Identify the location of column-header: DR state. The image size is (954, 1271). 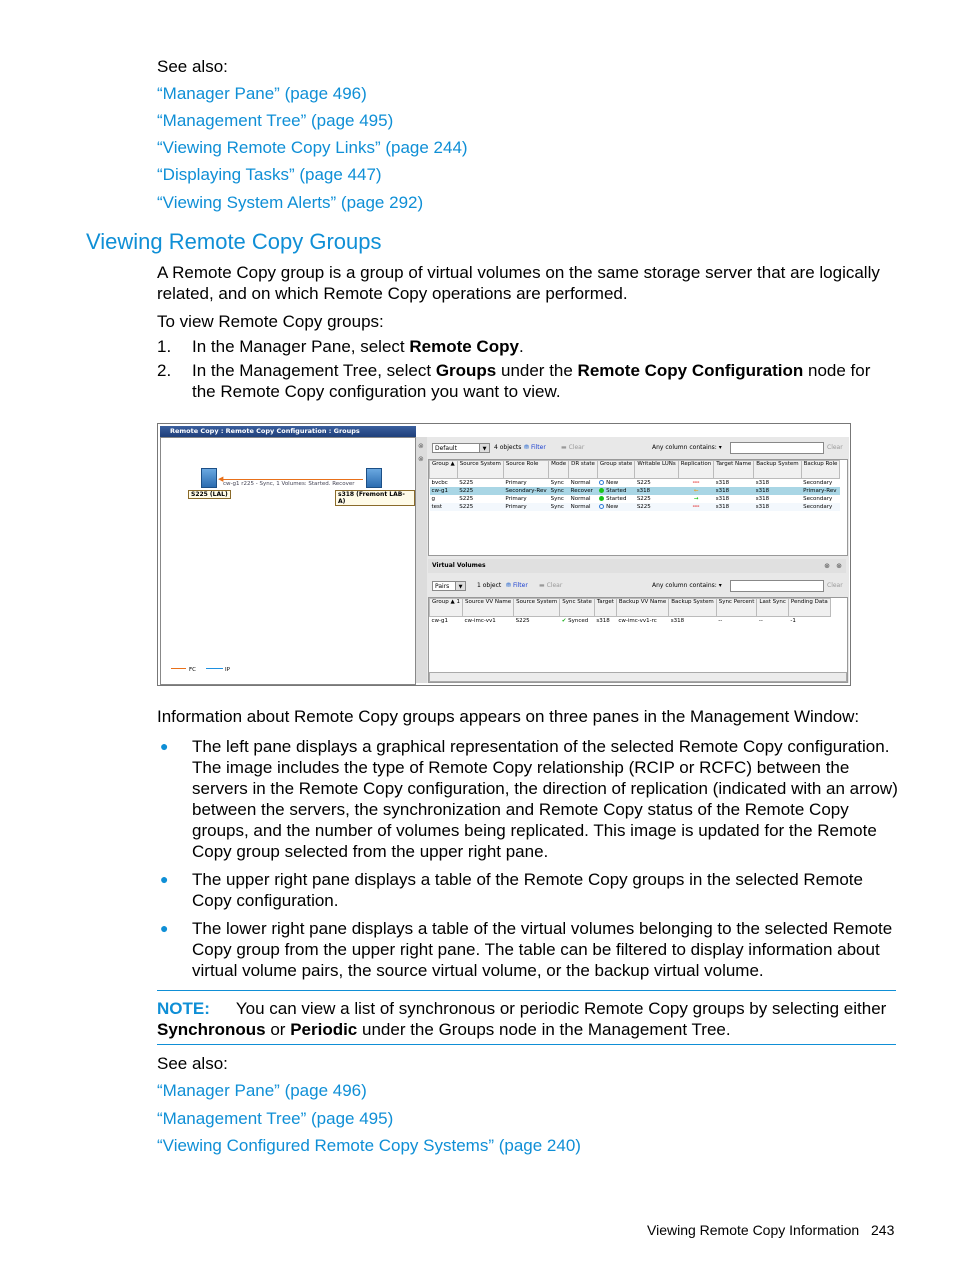
(583, 469).